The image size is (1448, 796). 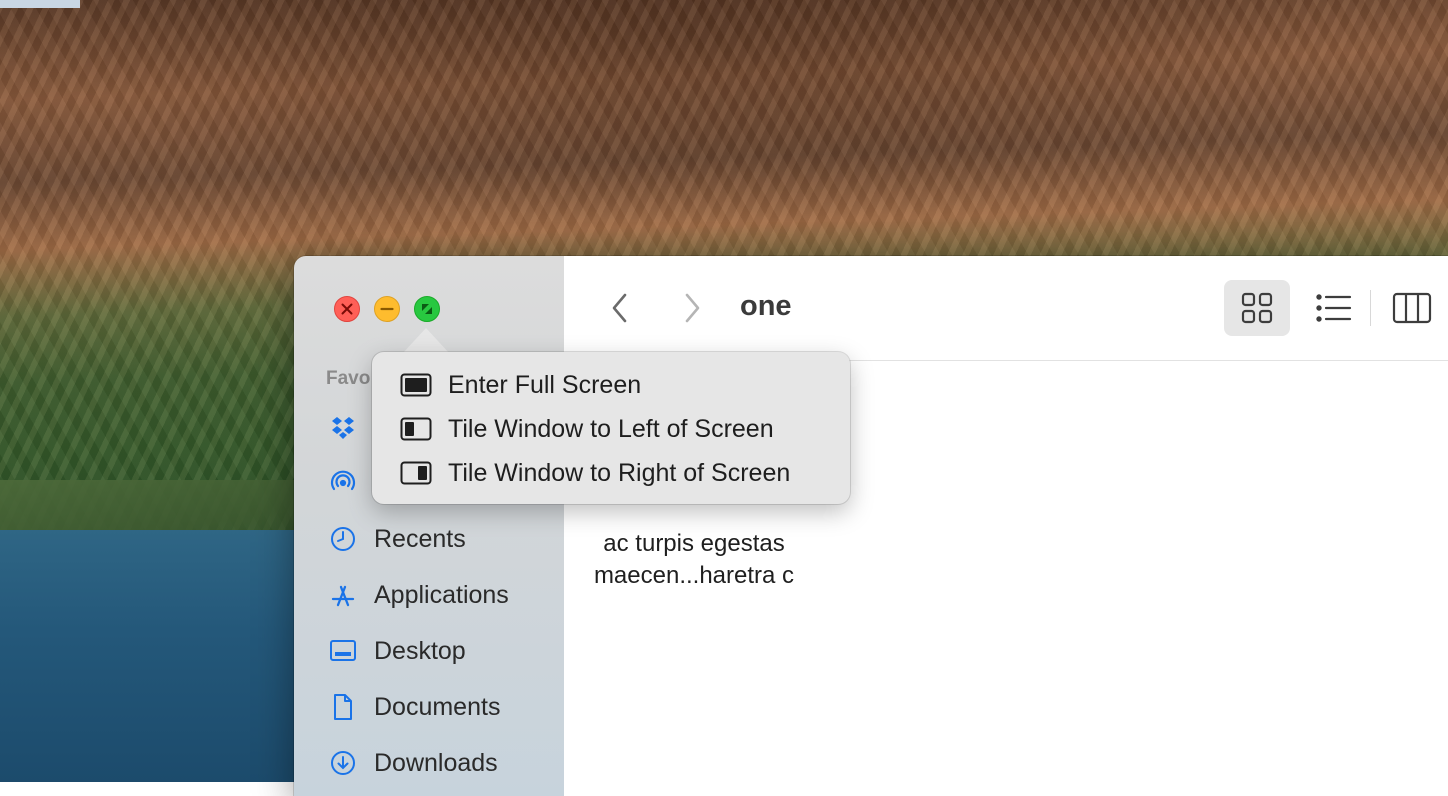 I want to click on icon-view-button, so click(x=1257, y=308).